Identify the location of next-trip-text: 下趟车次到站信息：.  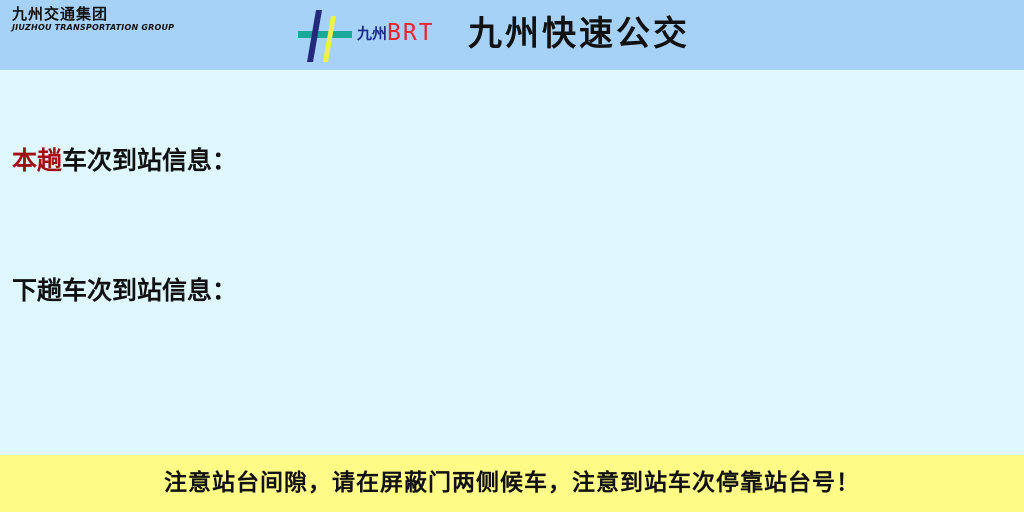
(125, 290).